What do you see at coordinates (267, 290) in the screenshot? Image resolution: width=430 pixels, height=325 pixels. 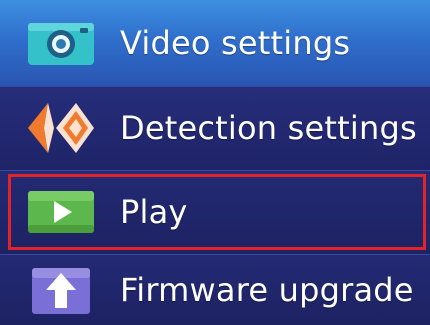 I see `menu-item-label: Firmware upgrade` at bounding box center [267, 290].